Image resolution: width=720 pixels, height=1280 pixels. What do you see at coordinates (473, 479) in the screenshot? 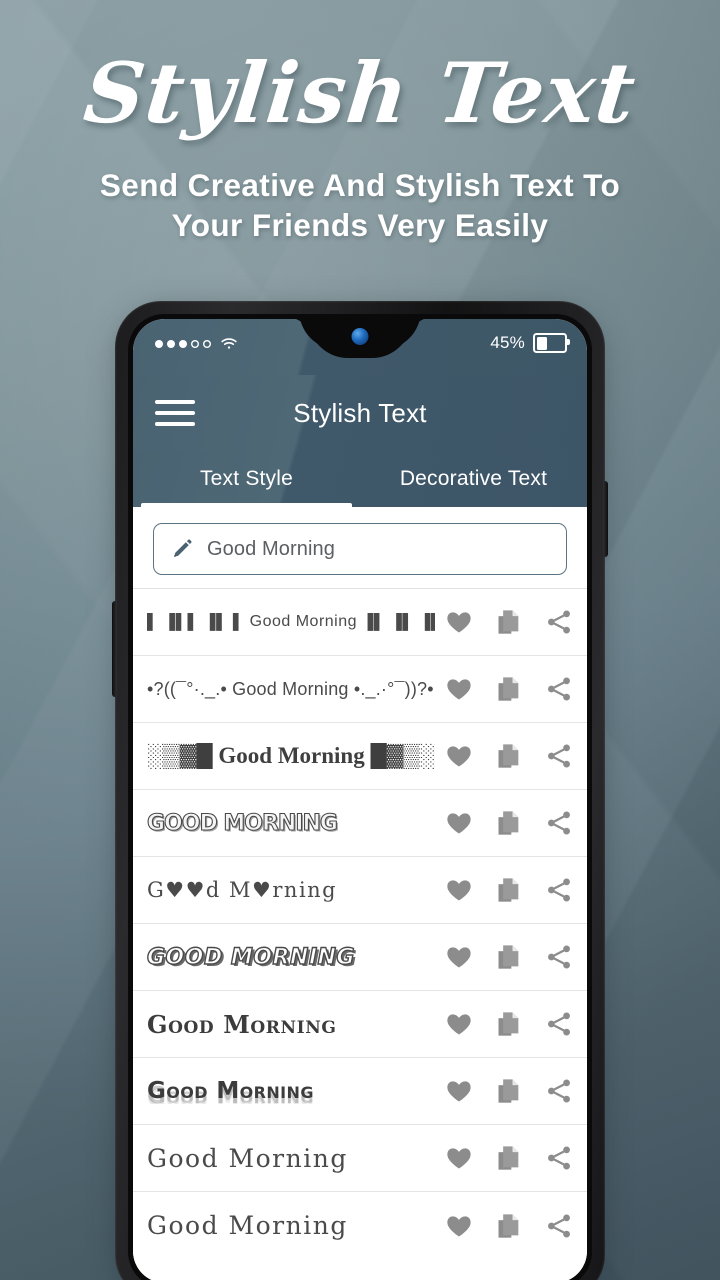
I see `tab-decorative-text: Decorative Text` at bounding box center [473, 479].